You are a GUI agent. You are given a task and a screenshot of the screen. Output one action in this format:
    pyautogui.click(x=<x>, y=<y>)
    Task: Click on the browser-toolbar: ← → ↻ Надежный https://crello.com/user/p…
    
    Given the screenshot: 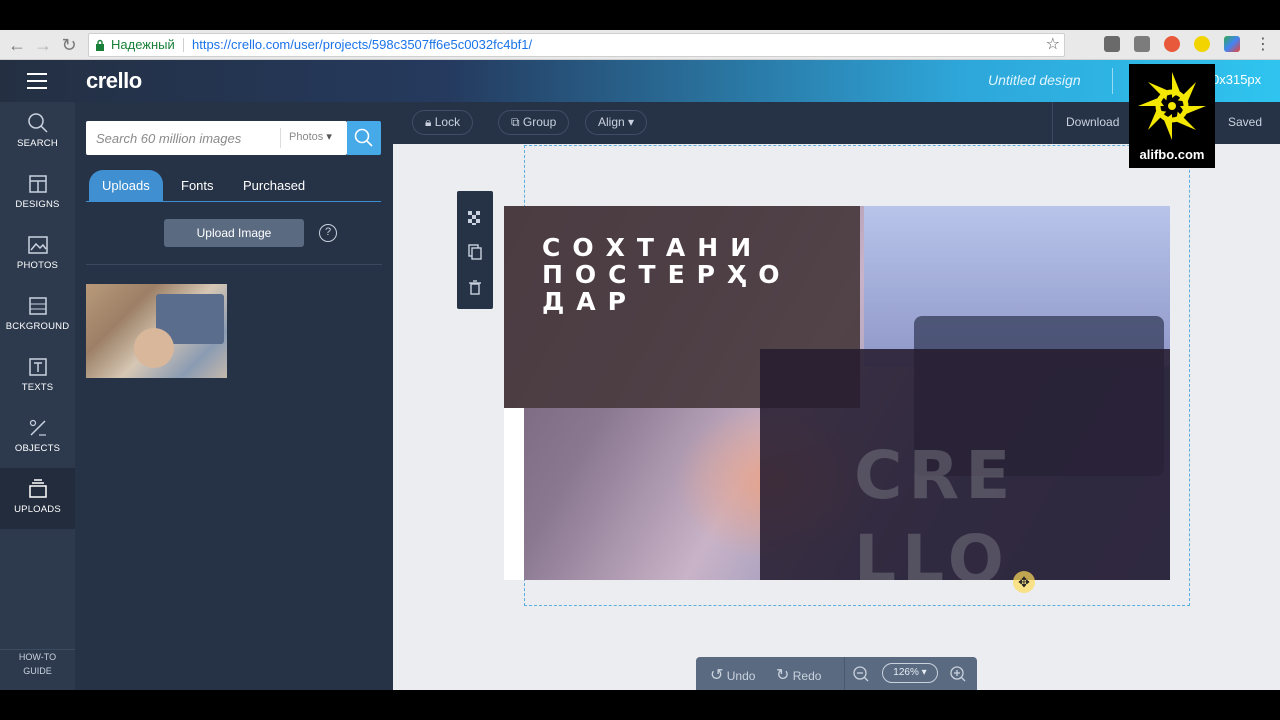 What is the action you would take?
    pyautogui.click(x=640, y=45)
    